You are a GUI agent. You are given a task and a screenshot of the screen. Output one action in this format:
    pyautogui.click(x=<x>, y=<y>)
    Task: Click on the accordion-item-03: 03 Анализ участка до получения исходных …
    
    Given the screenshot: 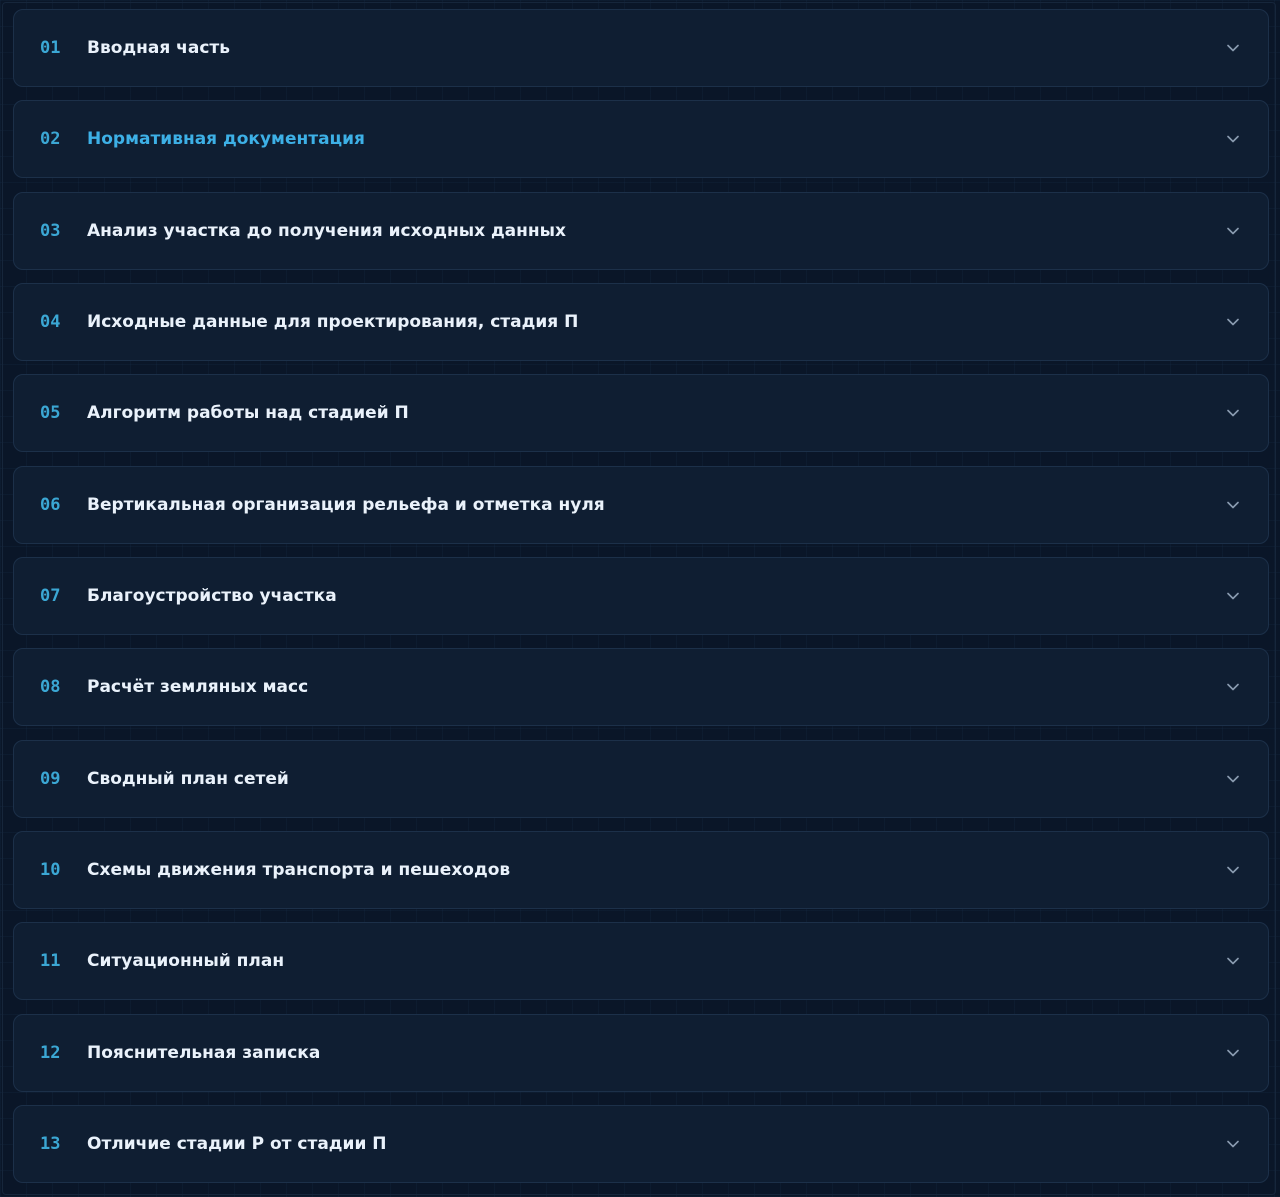 What is the action you would take?
    pyautogui.click(x=641, y=230)
    